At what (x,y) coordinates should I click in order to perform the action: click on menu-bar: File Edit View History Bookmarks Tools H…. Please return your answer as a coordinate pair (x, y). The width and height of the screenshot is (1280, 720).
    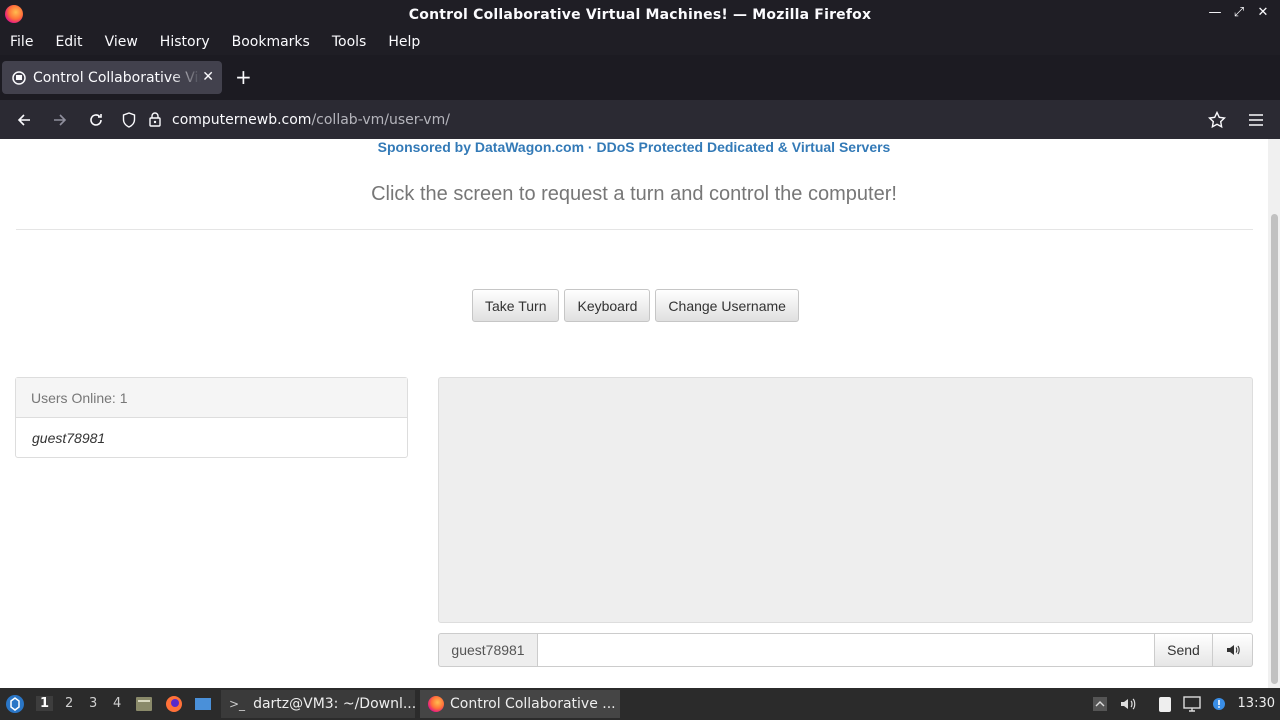
    Looking at the image, I should click on (640, 42).